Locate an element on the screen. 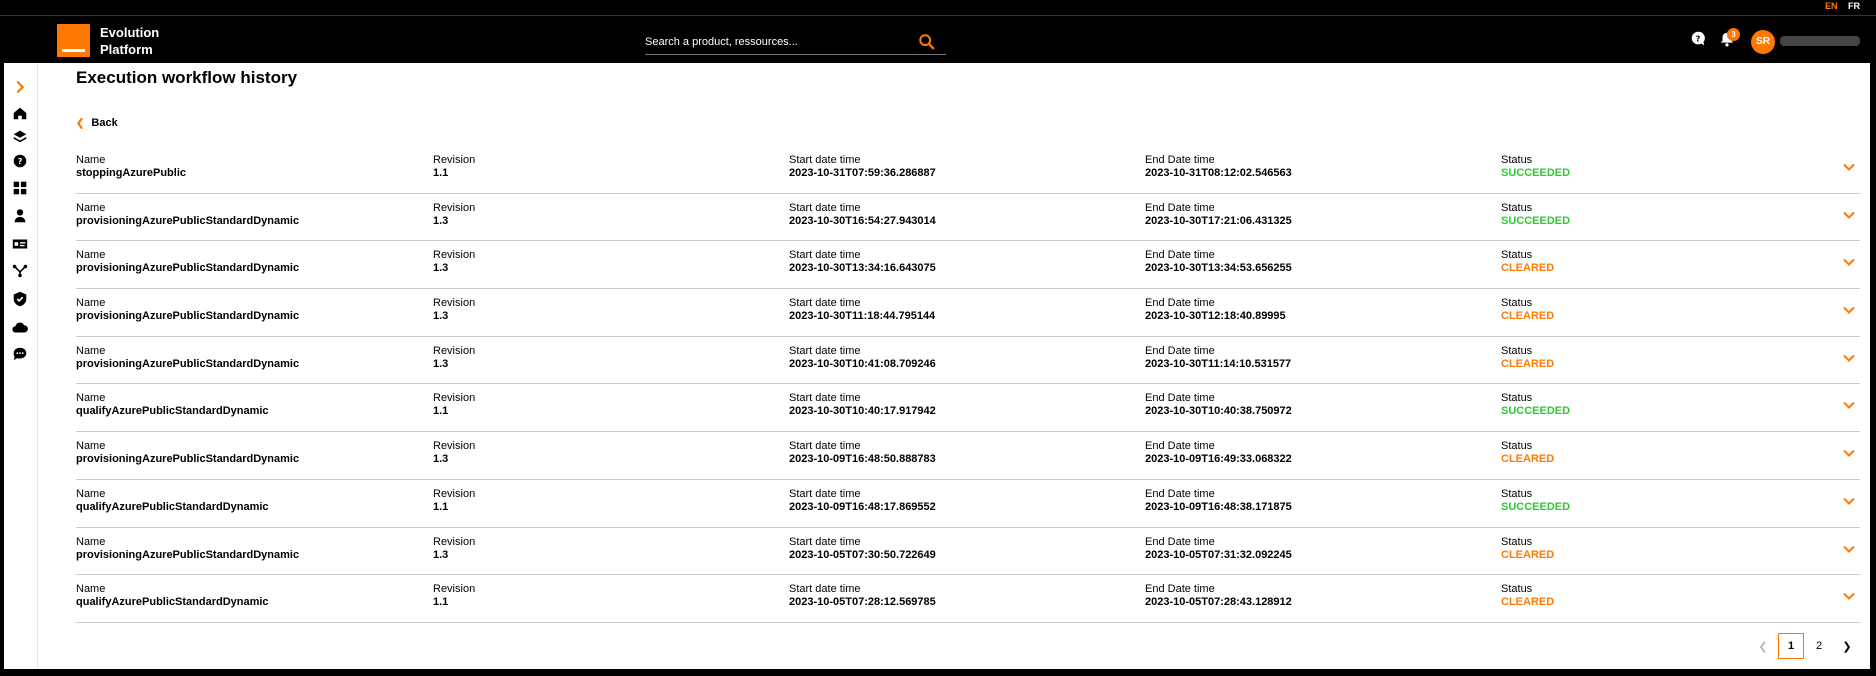  search-icon is located at coordinates (927, 42).